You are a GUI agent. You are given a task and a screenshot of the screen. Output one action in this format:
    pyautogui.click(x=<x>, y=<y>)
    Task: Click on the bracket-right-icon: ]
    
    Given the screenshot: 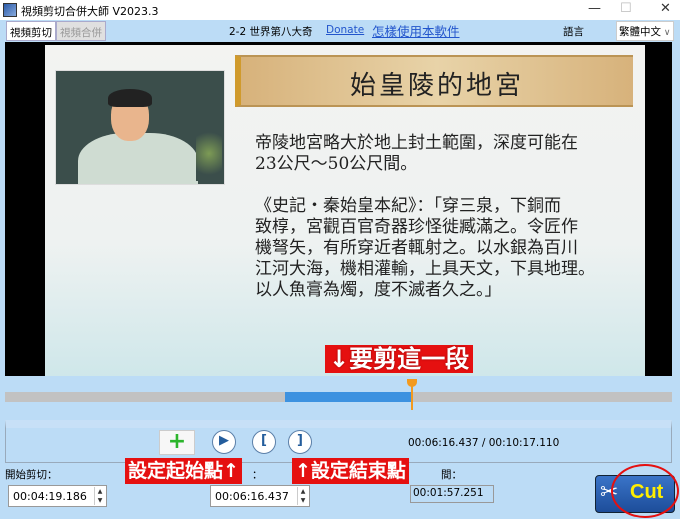 What is the action you would take?
    pyautogui.click(x=300, y=440)
    